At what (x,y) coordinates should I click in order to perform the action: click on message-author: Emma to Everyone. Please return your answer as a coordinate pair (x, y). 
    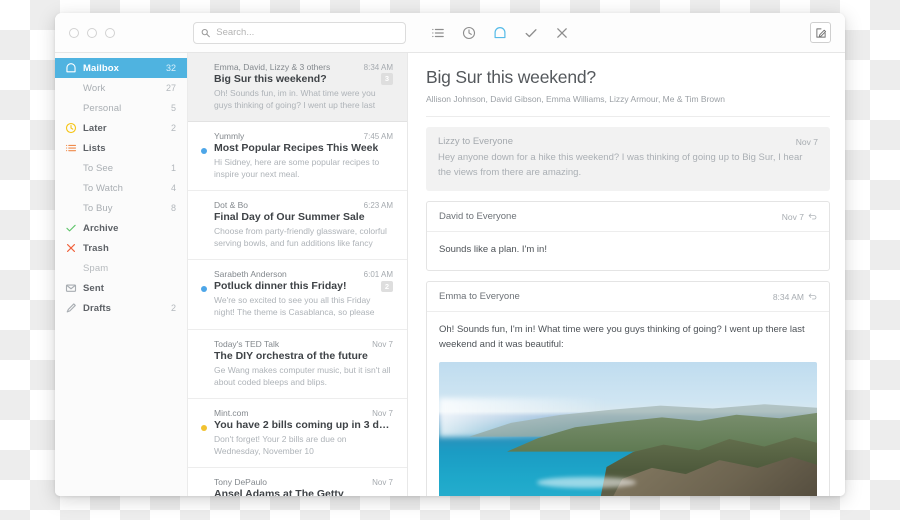
    Looking at the image, I should click on (479, 297).